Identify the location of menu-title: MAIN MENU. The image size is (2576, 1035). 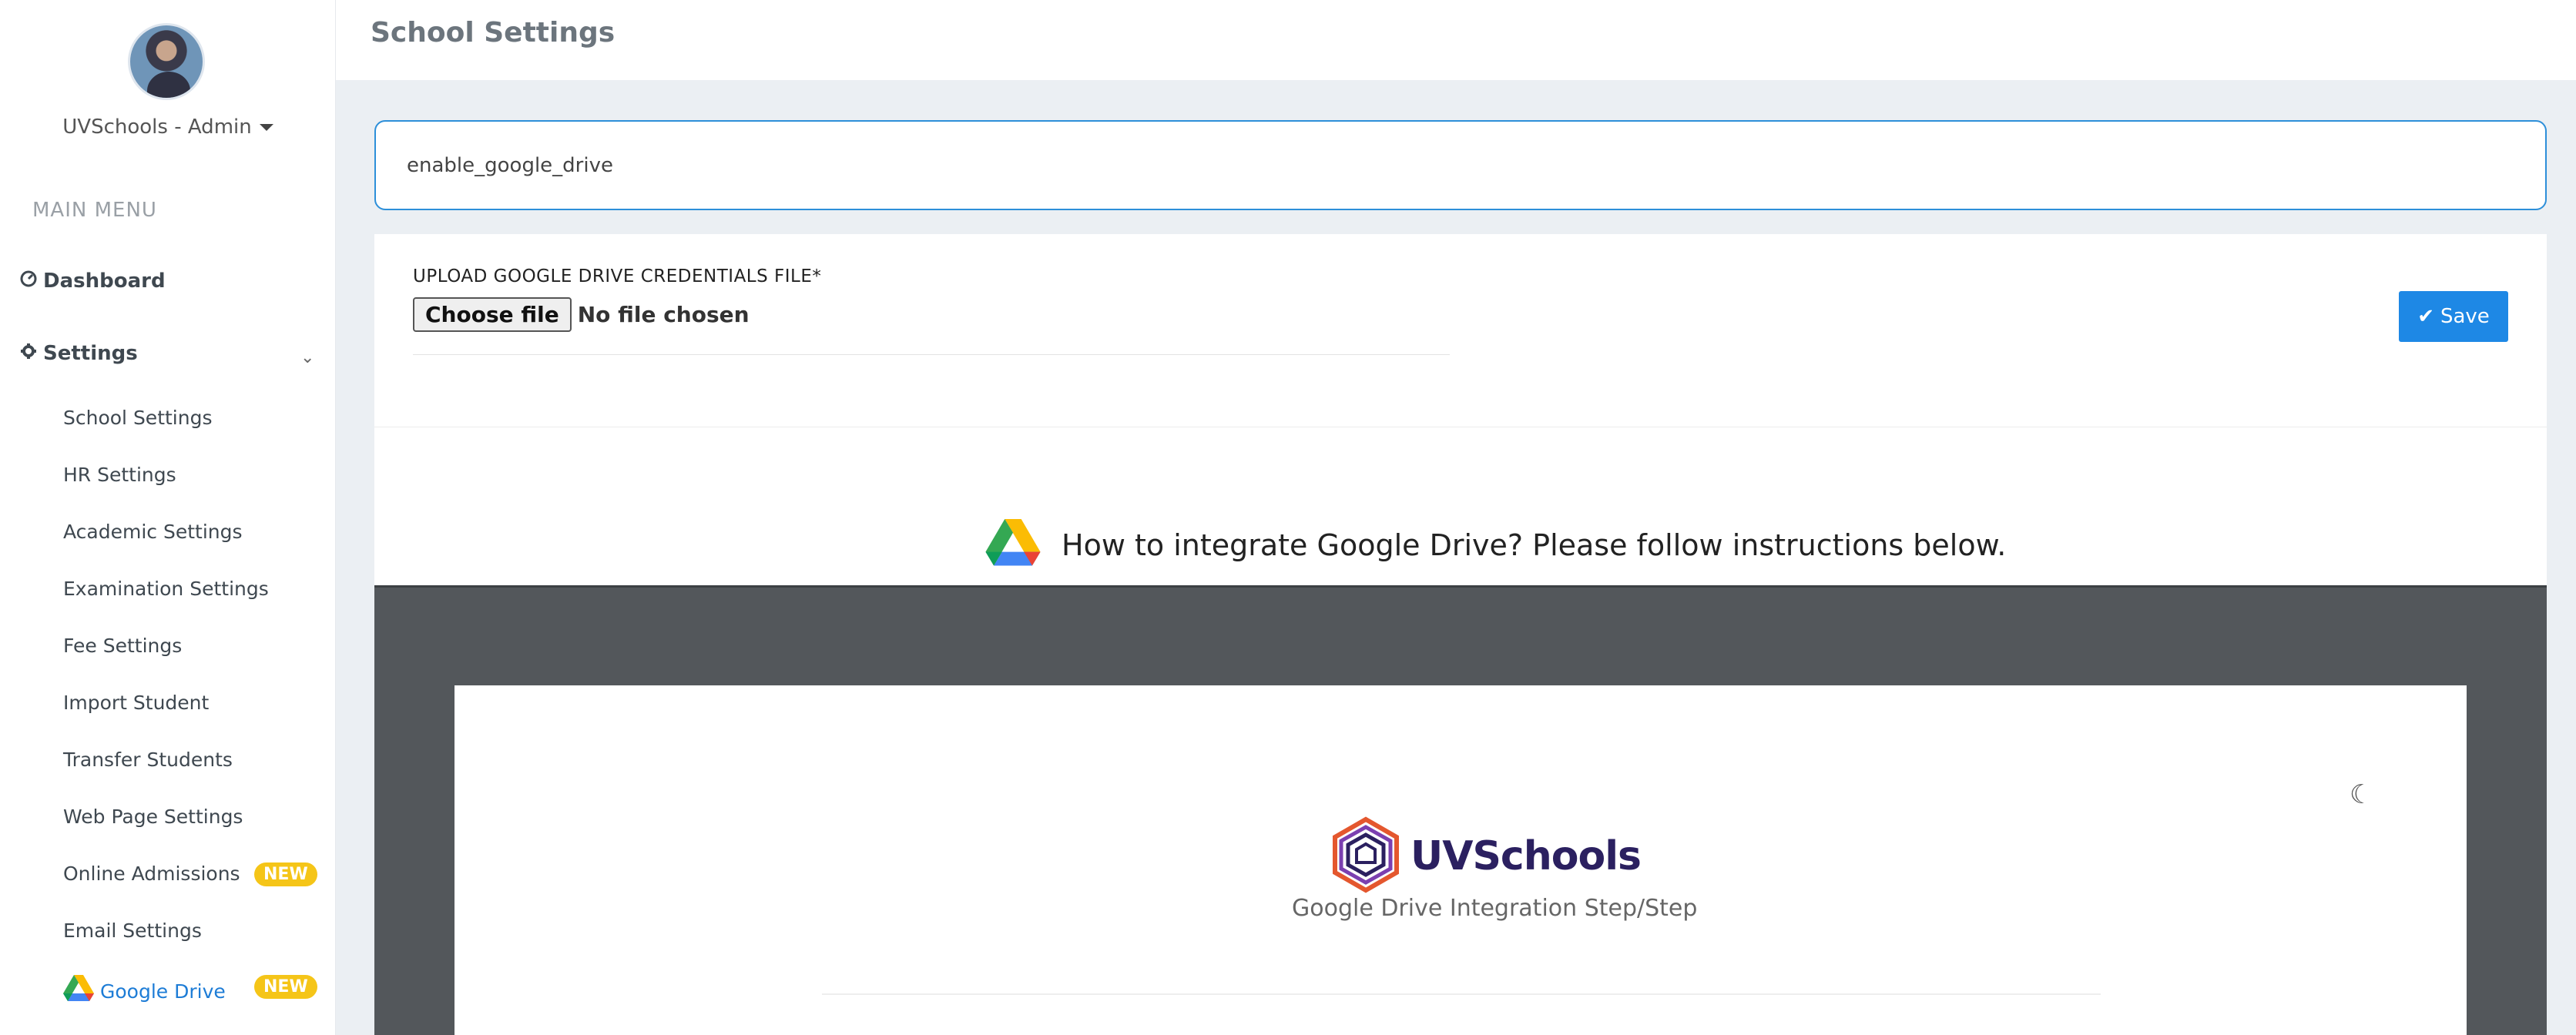
(94, 210).